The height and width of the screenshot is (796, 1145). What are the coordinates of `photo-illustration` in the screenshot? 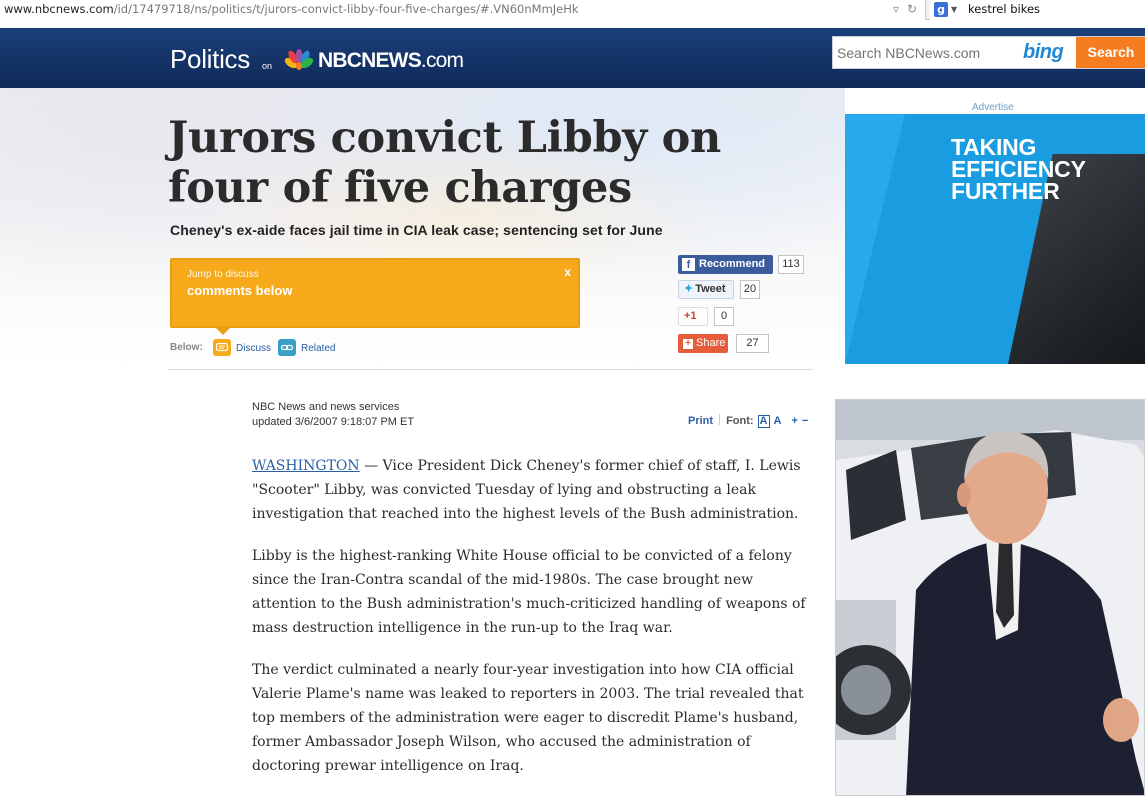 It's located at (990, 597).